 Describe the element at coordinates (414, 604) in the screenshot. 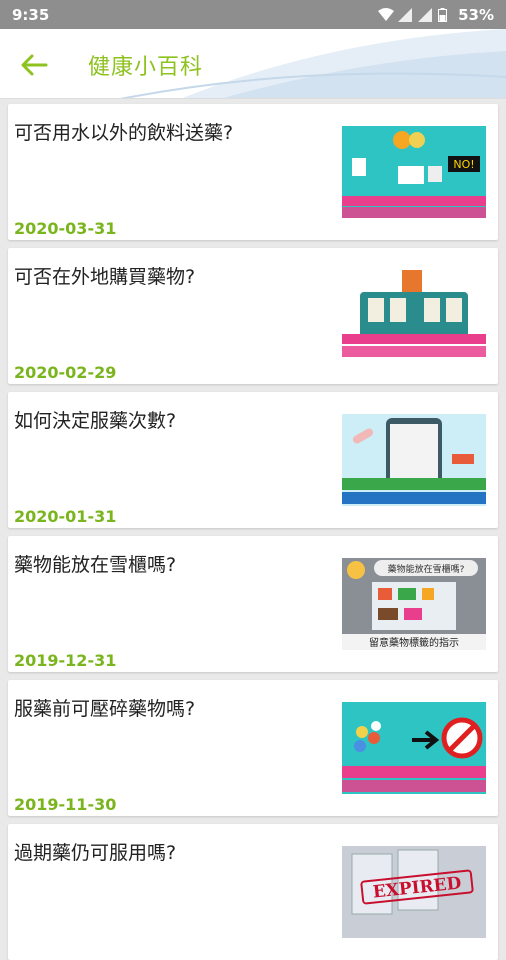

I see `article-thumbnail: 藥物能放在雪櫃嗎? 留意藥物標籤的指示` at that location.